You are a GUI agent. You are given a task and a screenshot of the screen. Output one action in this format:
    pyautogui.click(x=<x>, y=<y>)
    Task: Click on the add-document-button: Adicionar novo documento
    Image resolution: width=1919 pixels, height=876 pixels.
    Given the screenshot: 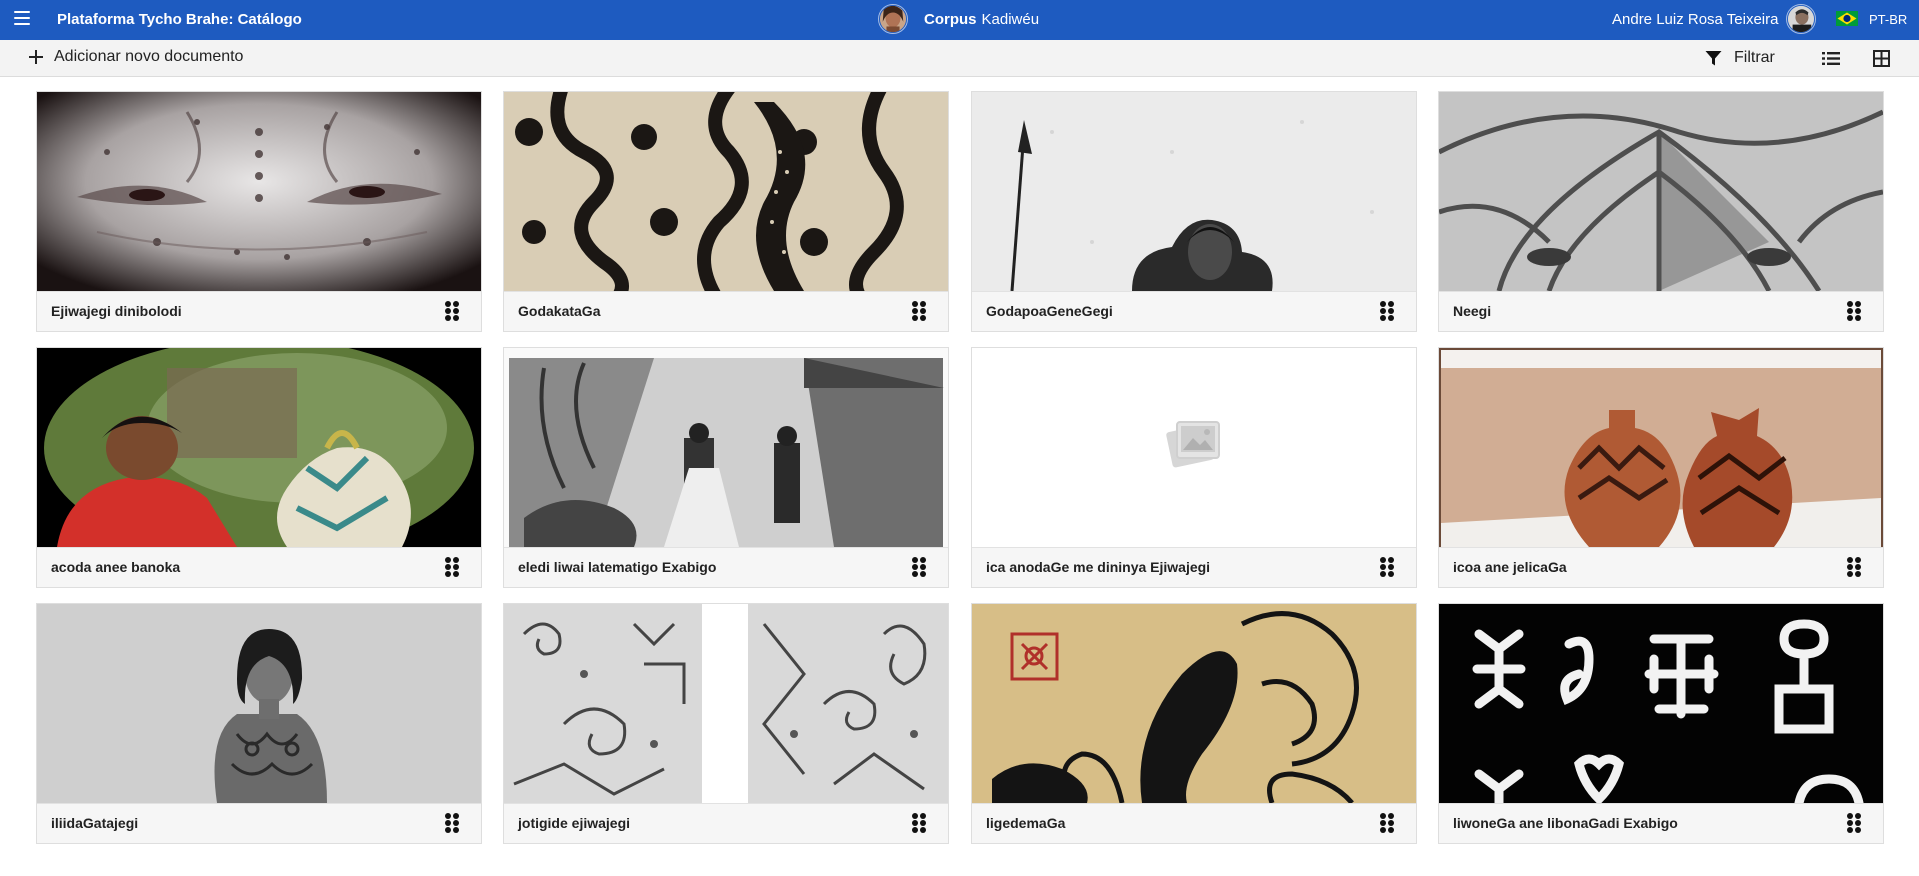 What is the action you would take?
    pyautogui.click(x=135, y=57)
    